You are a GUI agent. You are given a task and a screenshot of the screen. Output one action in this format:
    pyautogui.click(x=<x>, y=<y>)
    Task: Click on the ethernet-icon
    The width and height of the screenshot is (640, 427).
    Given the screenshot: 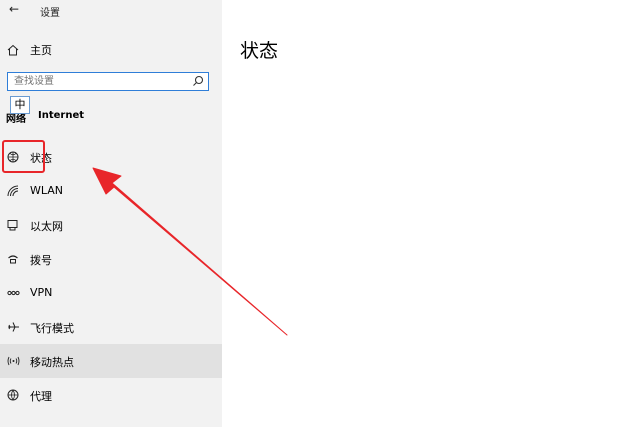 What is the action you would take?
    pyautogui.click(x=12, y=225)
    